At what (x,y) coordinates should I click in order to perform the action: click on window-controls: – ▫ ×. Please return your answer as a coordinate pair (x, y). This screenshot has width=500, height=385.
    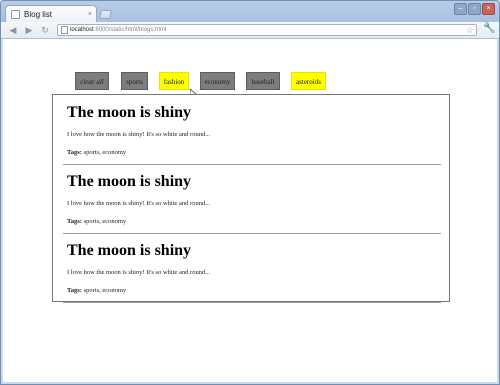
    Looking at the image, I should click on (474, 9).